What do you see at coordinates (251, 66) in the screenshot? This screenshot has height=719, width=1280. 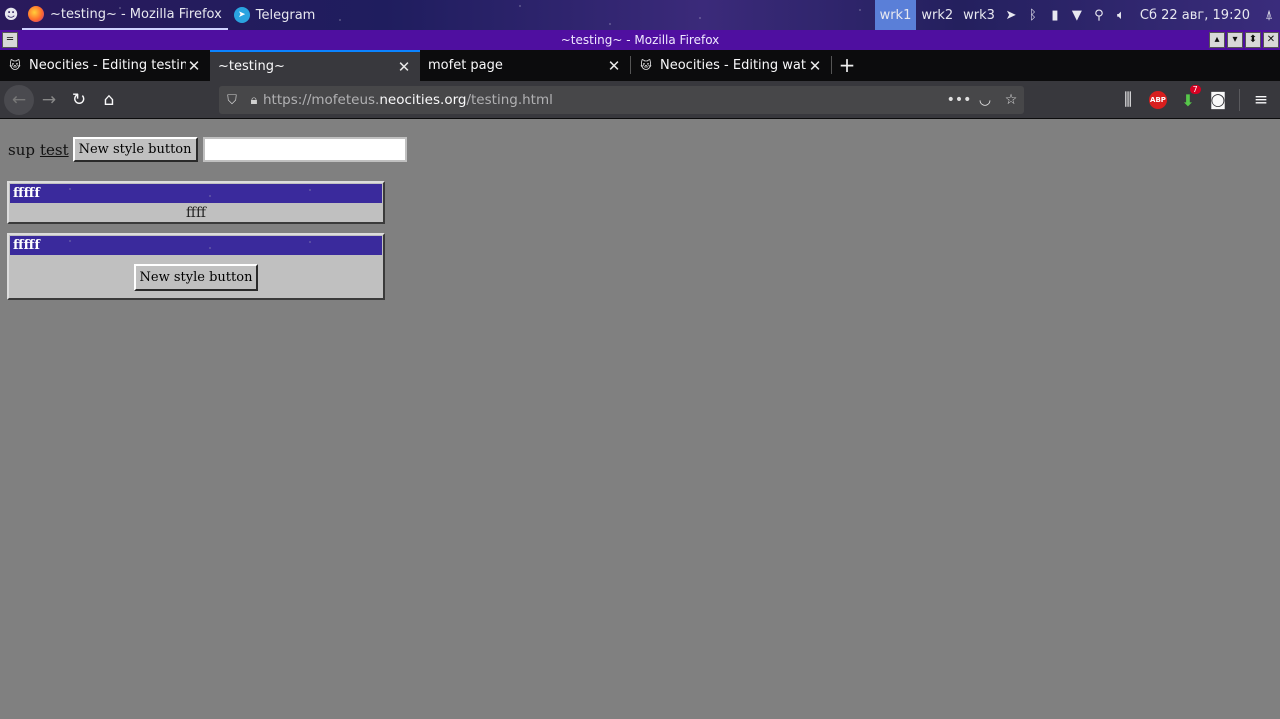 I see `tab-label: ~testing~` at bounding box center [251, 66].